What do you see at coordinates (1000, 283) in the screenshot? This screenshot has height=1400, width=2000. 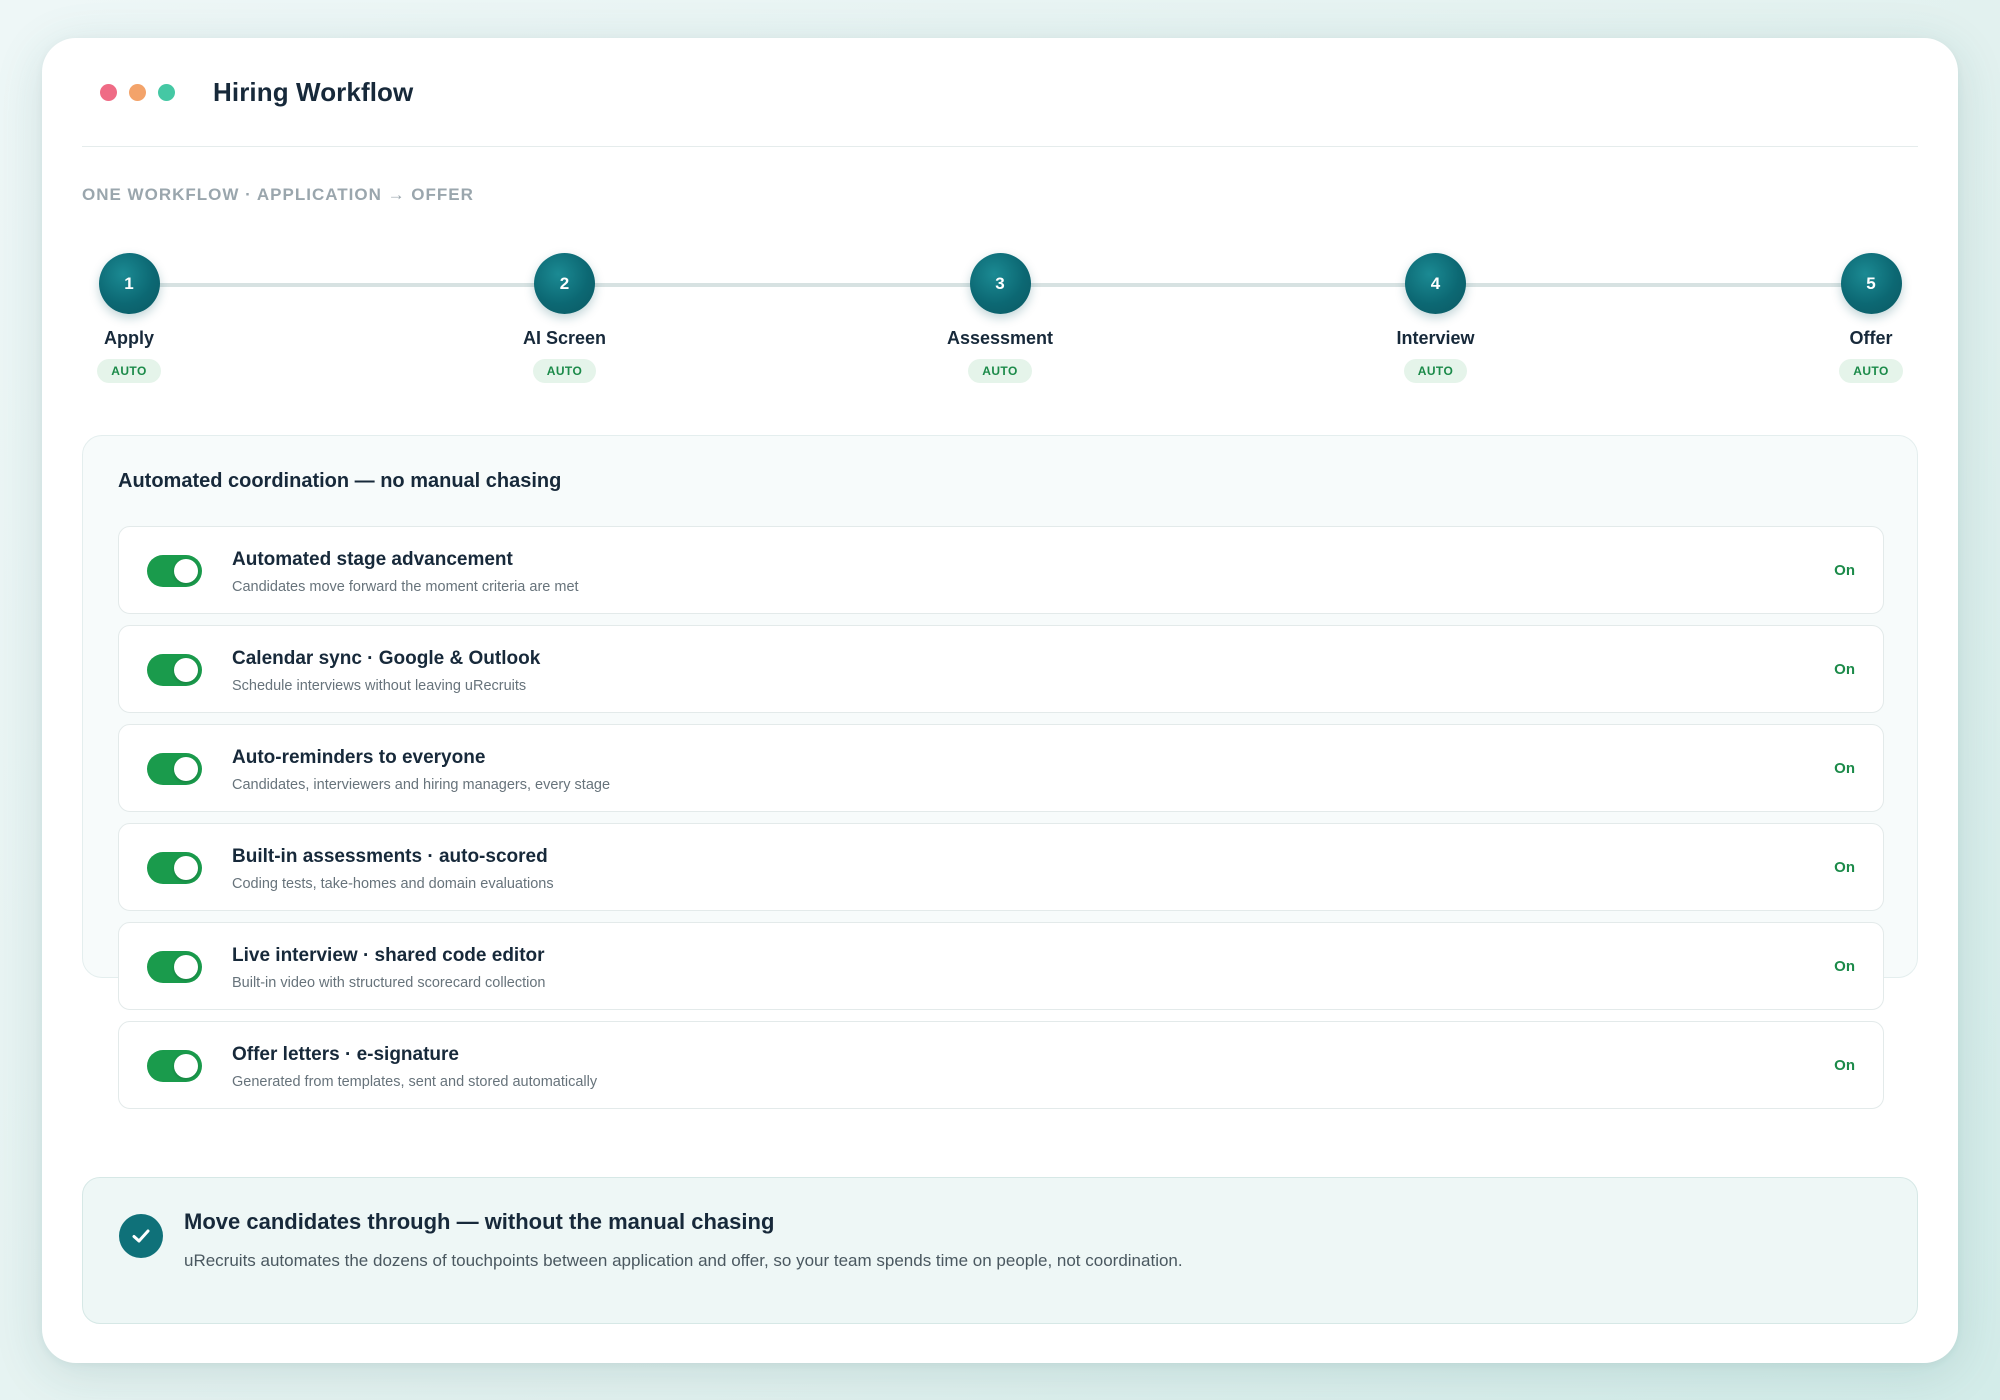 I see `step-number: 3` at bounding box center [1000, 283].